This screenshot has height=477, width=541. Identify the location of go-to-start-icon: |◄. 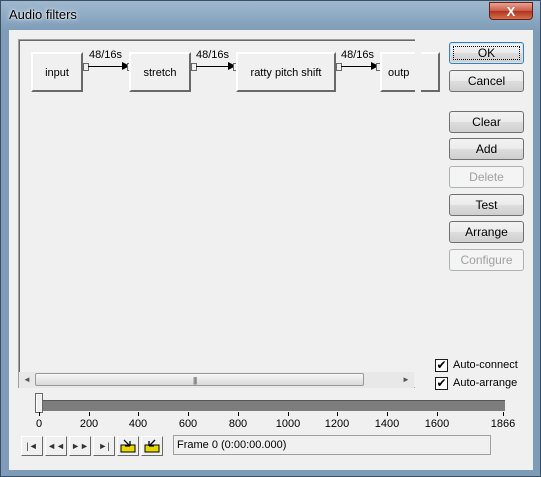
(32, 446).